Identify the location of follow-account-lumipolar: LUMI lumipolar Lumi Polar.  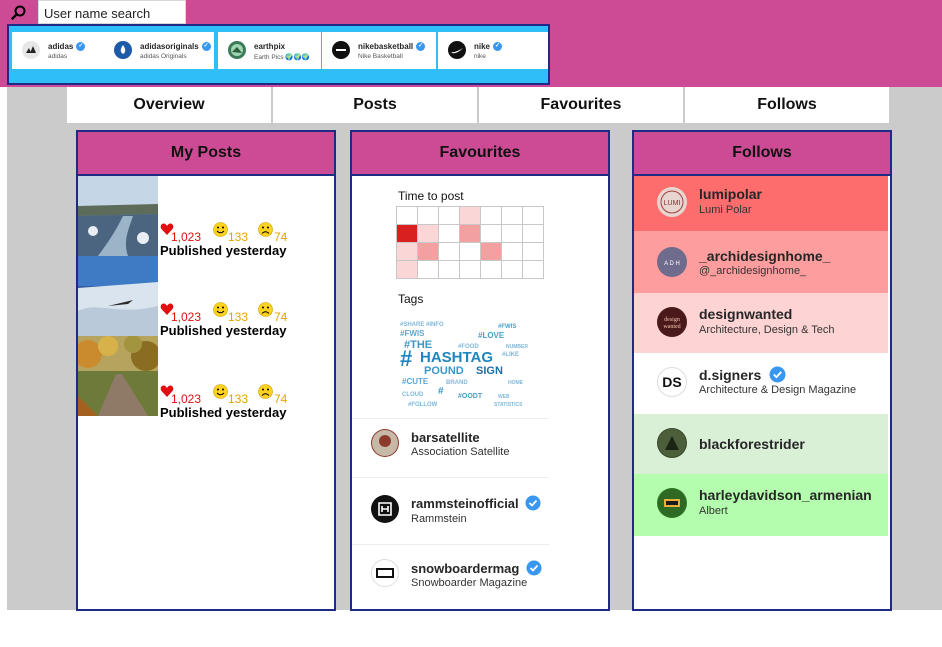
(761, 204).